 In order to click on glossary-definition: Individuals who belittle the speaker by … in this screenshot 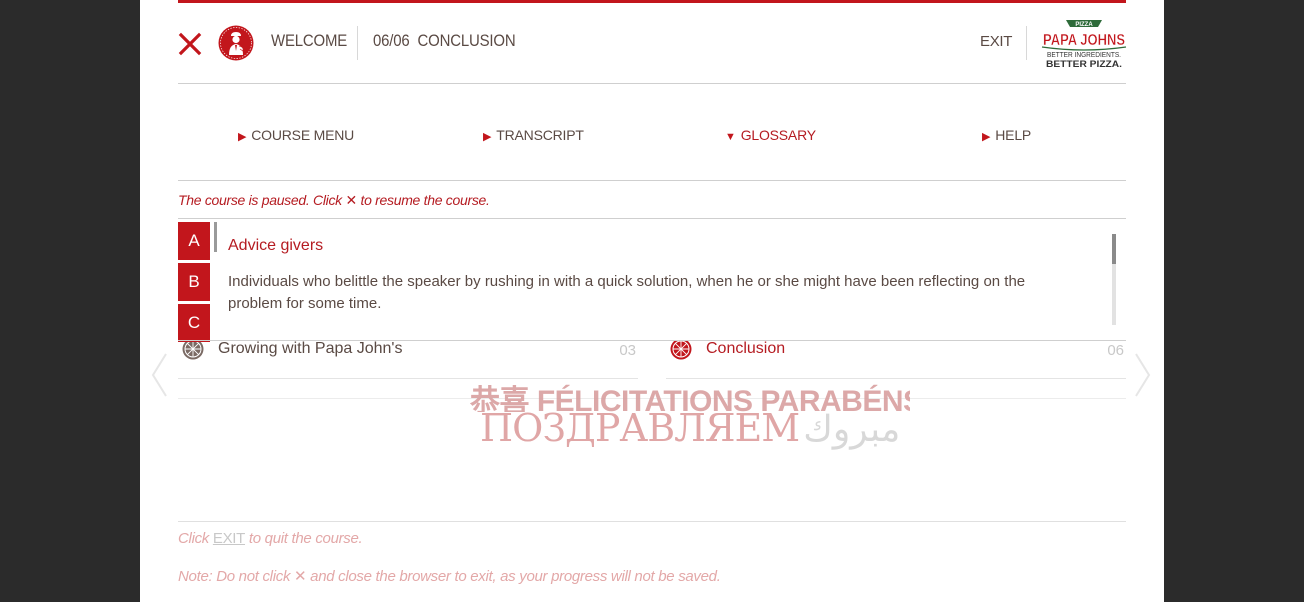, I will do `click(627, 292)`.